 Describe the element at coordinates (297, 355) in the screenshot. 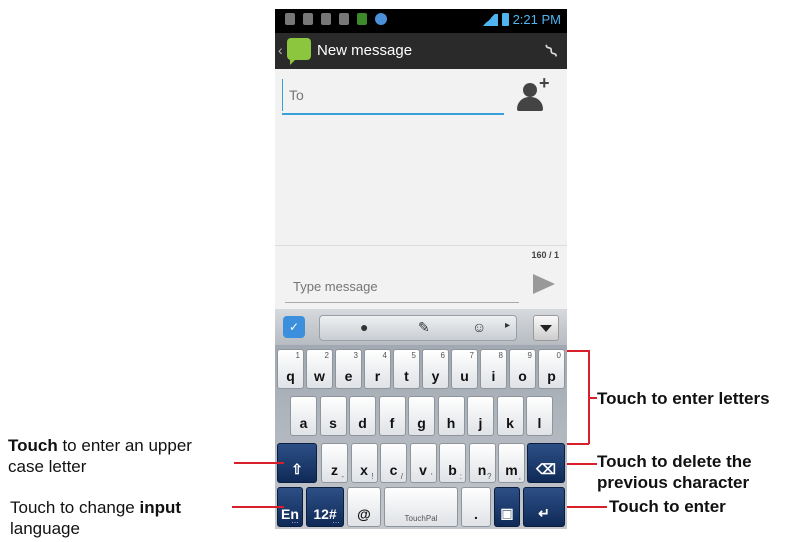

I see `key-q-number-hint: 1` at that location.